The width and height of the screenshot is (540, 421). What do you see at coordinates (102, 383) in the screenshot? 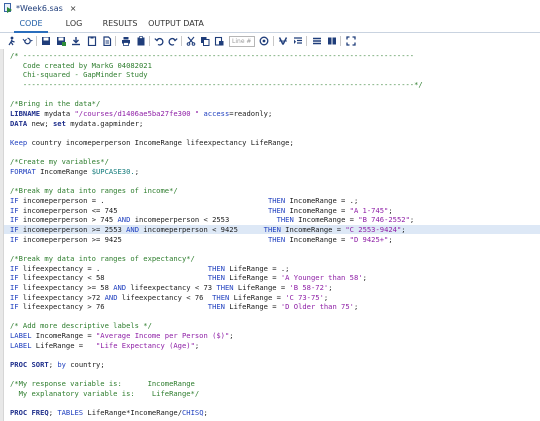
I see `code-line: /*My response variable is: IncomeRange` at bounding box center [102, 383].